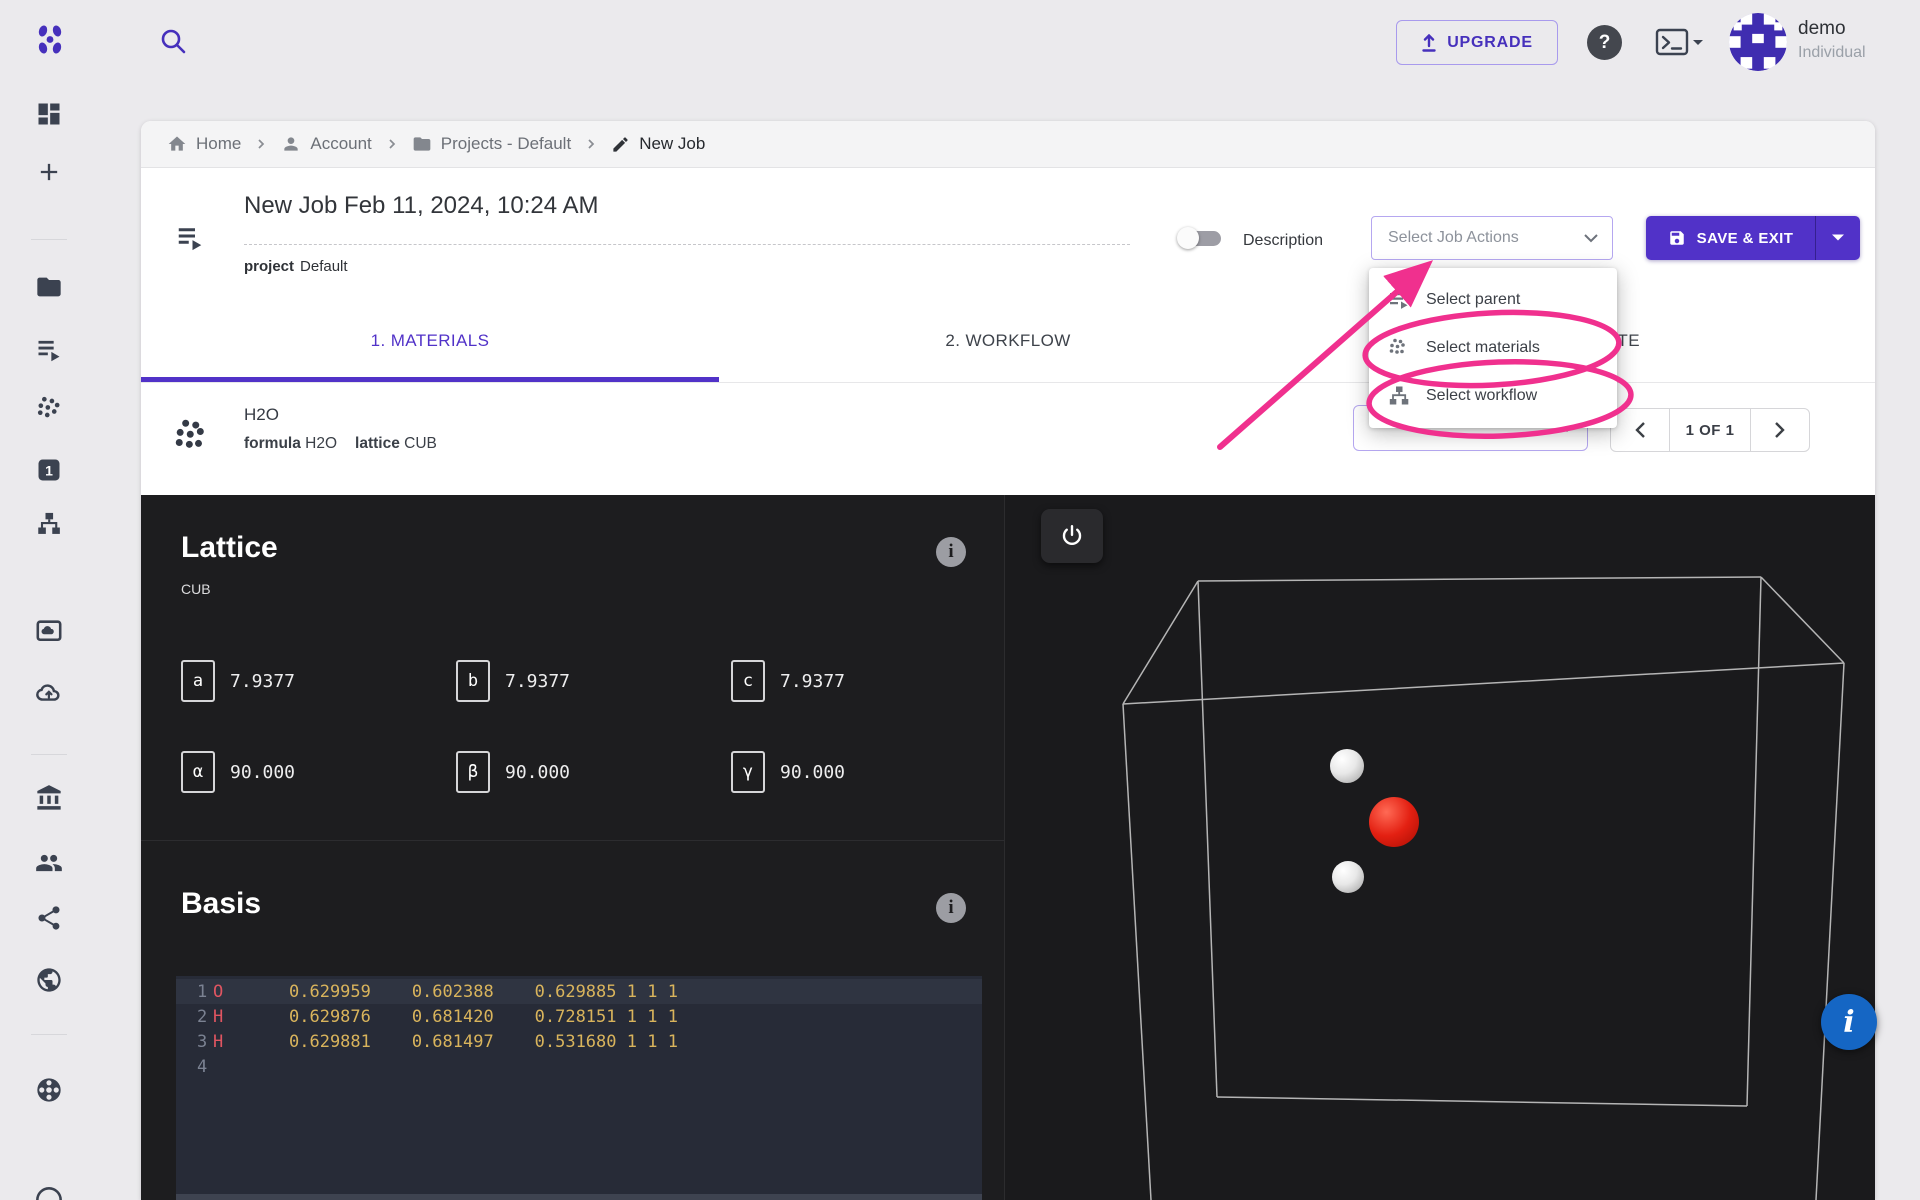 The height and width of the screenshot is (1200, 1920). Describe the element at coordinates (1832, 52) in the screenshot. I see `user-plan: Individual` at that location.